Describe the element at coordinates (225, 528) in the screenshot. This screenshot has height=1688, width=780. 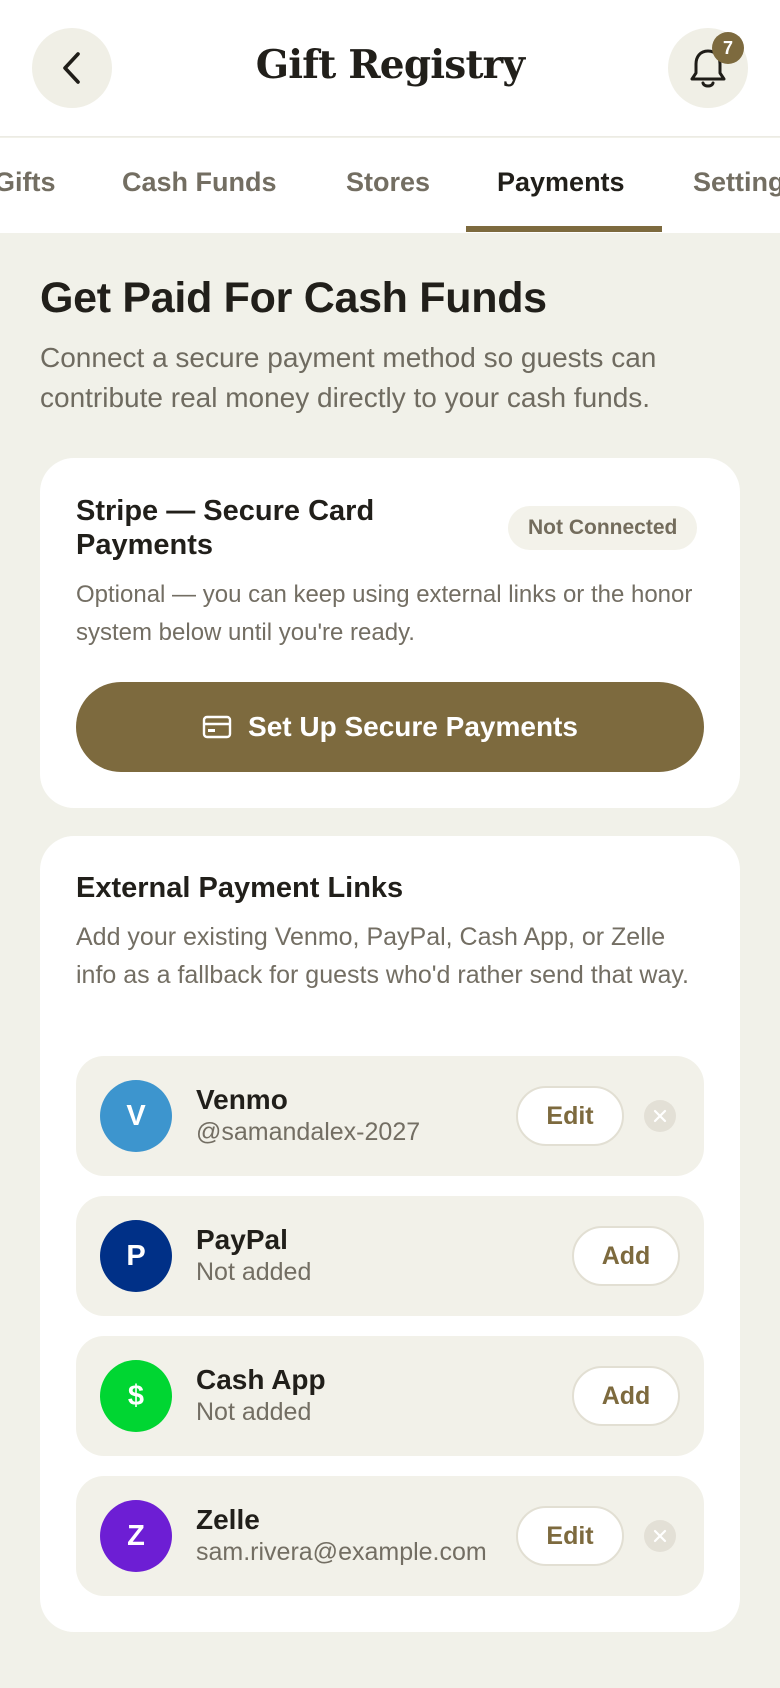
I see `stripe-title: Stripe — Secure Card Payments` at that location.